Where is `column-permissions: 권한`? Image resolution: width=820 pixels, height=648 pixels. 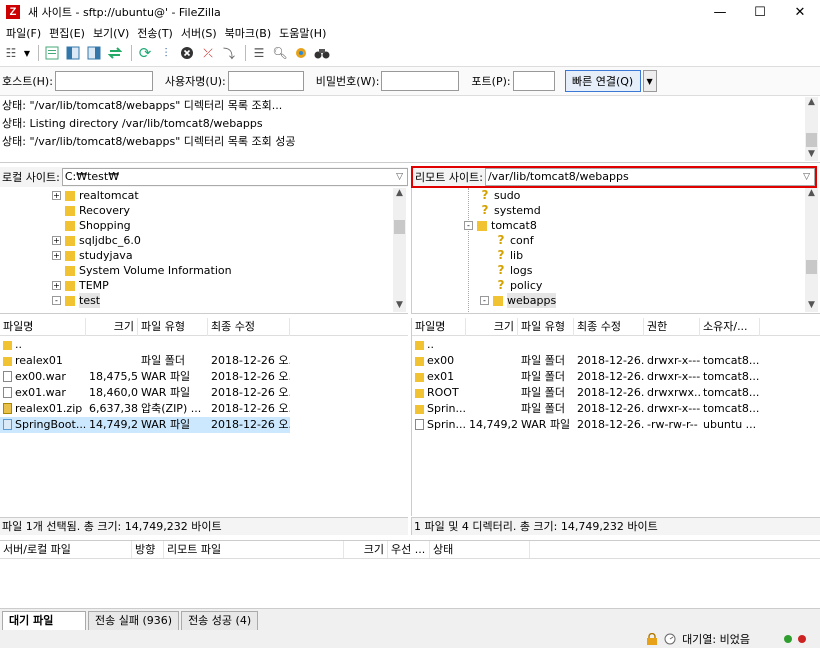 column-permissions: 권한 is located at coordinates (672, 326).